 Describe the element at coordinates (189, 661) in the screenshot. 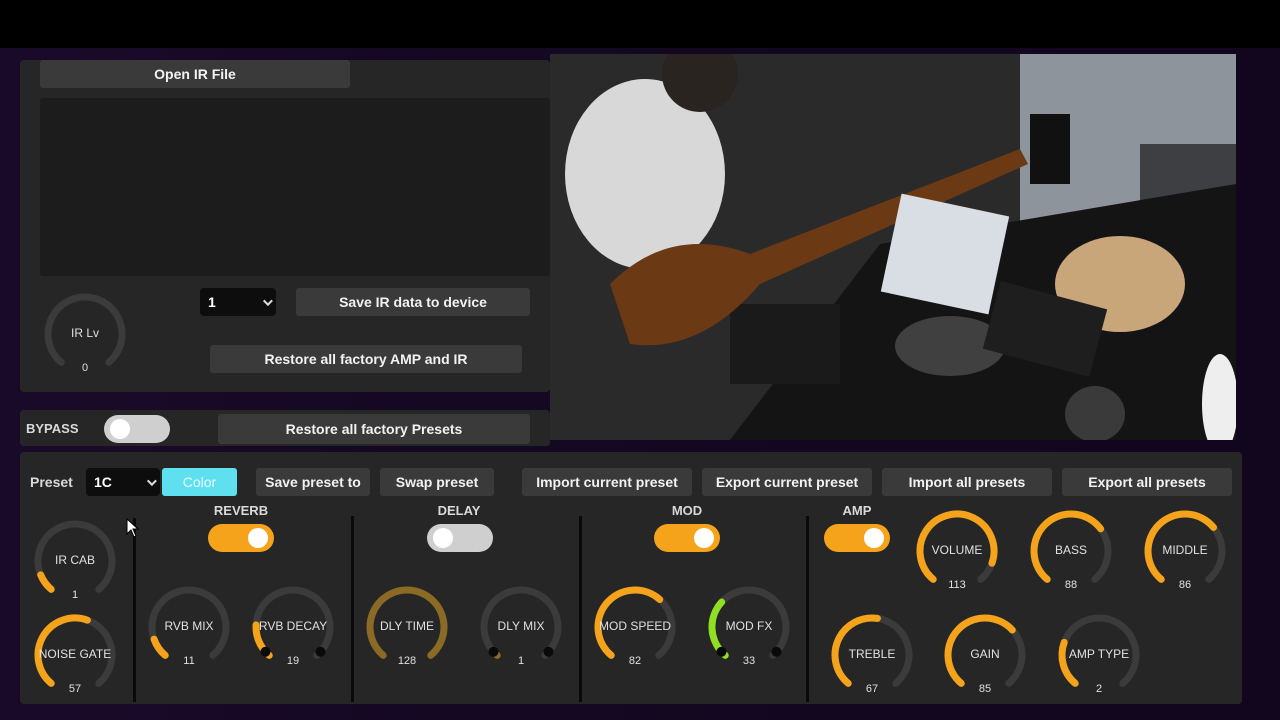

I see `rvb-mix-value: 11` at that location.